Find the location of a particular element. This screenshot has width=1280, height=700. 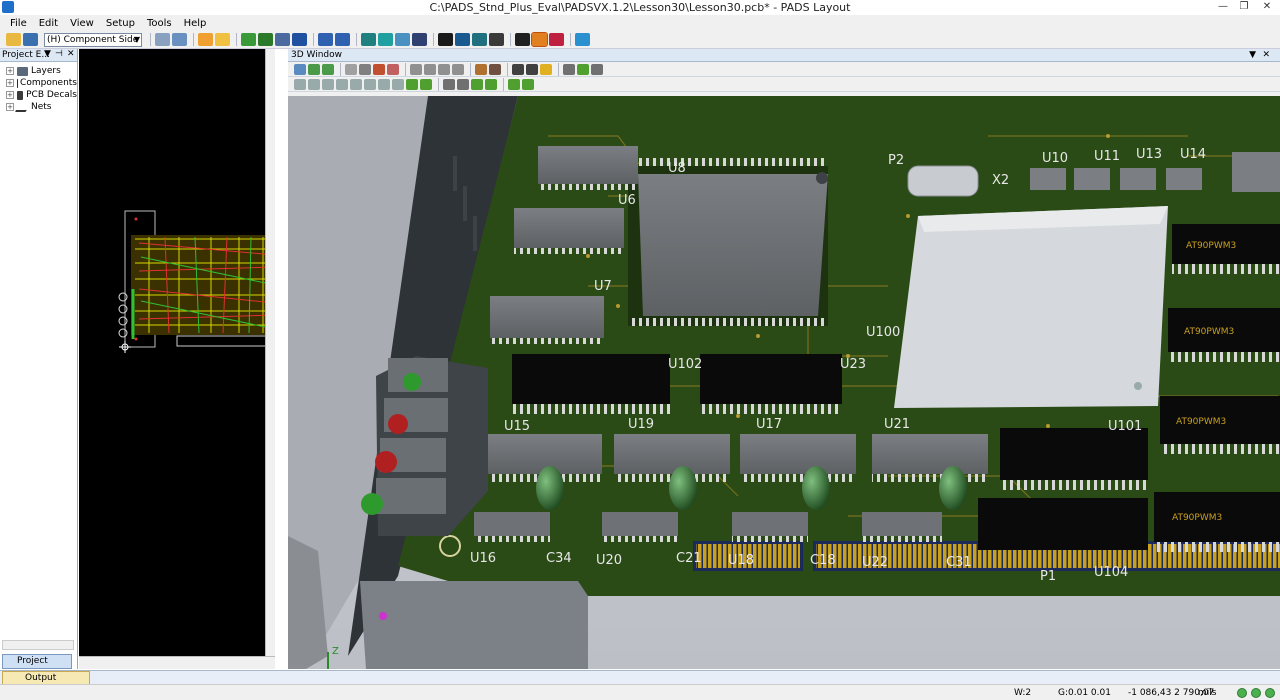

display-icon is located at coordinates (368, 39).